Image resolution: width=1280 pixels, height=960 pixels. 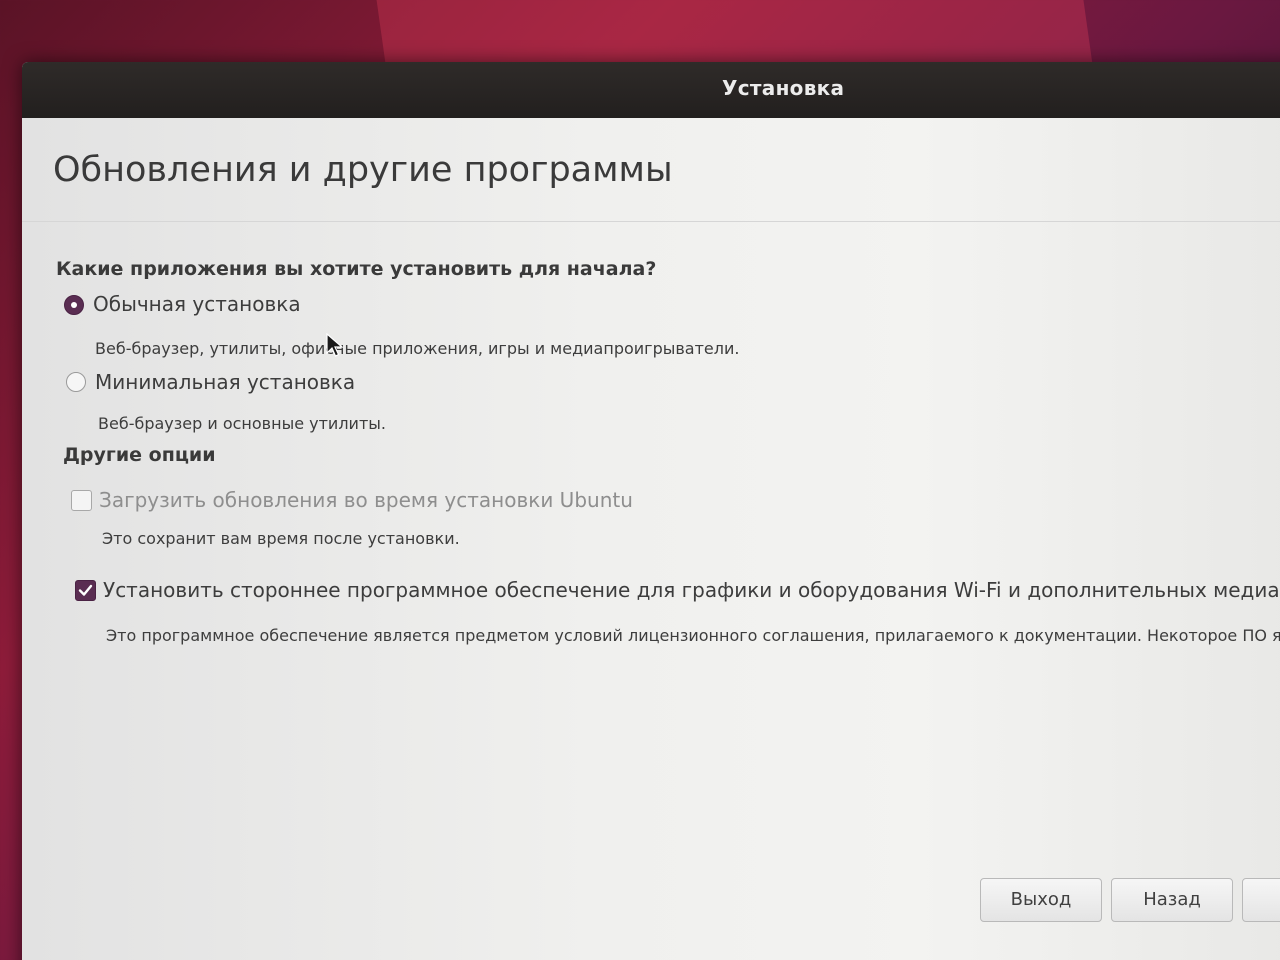 What do you see at coordinates (363, 170) in the screenshot?
I see `page-title: Обновления и другие программы` at bounding box center [363, 170].